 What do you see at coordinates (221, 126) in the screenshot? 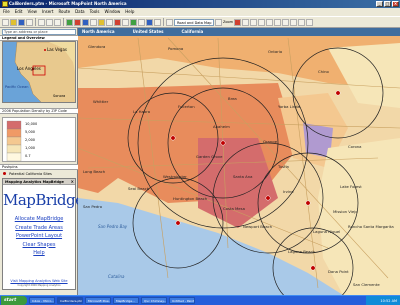
I see `place-label: Anaheim` at bounding box center [221, 126].